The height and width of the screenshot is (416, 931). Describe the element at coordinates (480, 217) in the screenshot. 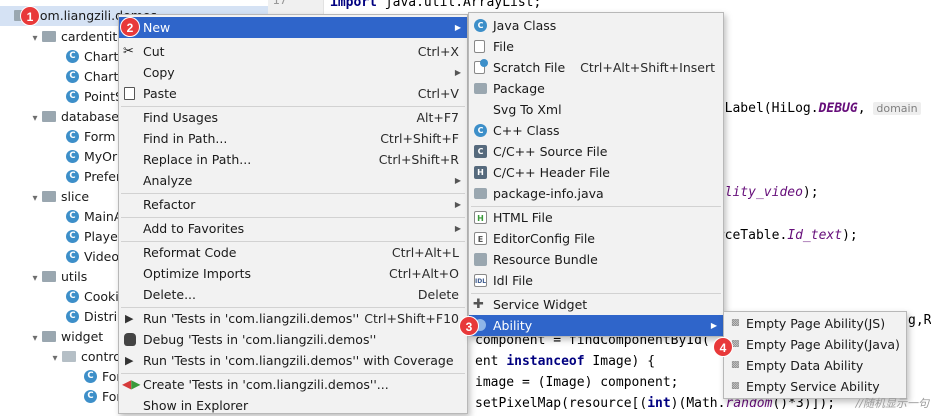

I see `html-file-icon: H` at that location.